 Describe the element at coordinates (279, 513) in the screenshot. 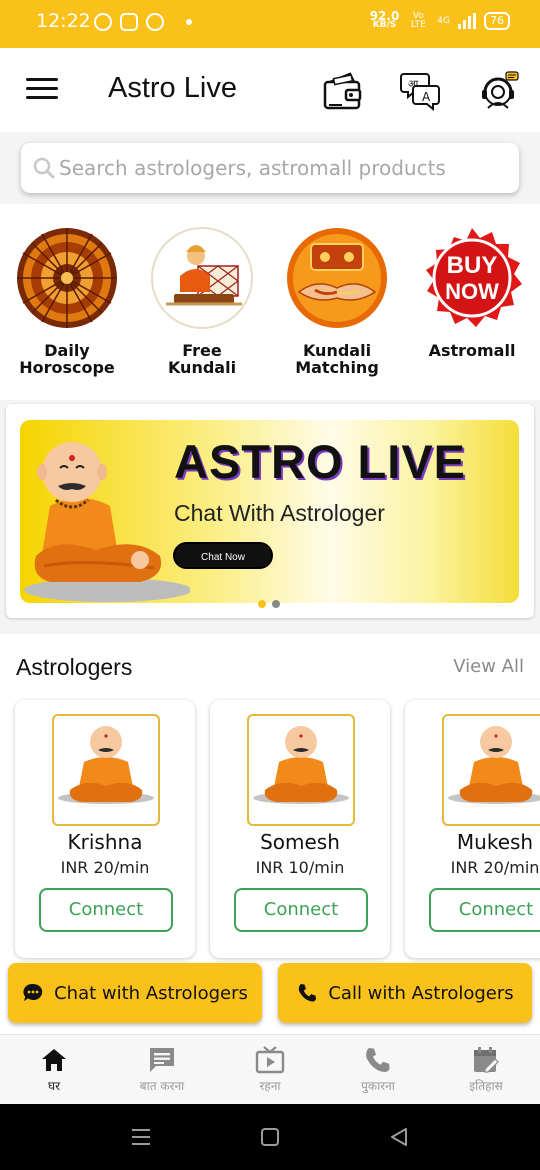

I see `banner-subtitle: Chat With Astrologer` at that location.